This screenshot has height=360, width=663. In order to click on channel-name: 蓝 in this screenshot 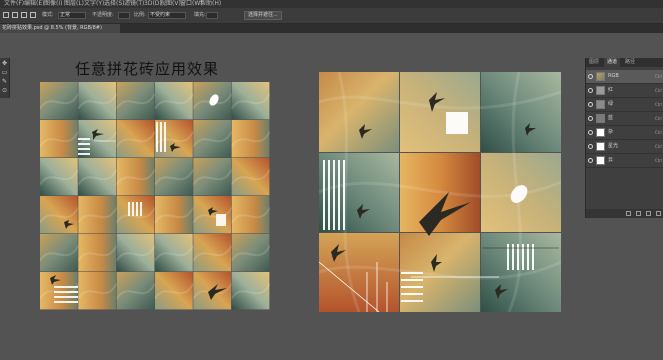, I will do `click(611, 118)`.